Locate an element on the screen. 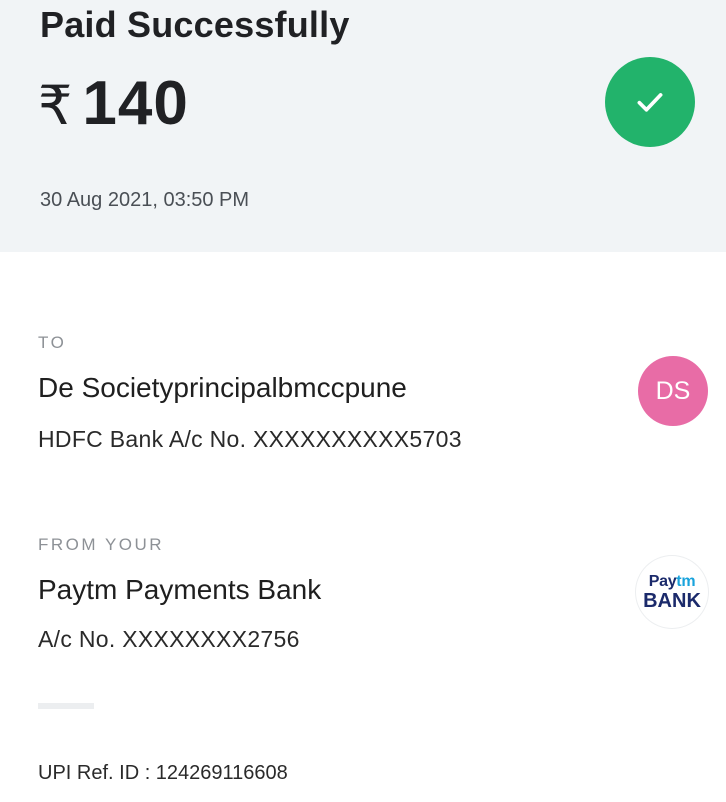  sender-account: A/c No. XXXXXXXX2756 is located at coordinates (169, 639).